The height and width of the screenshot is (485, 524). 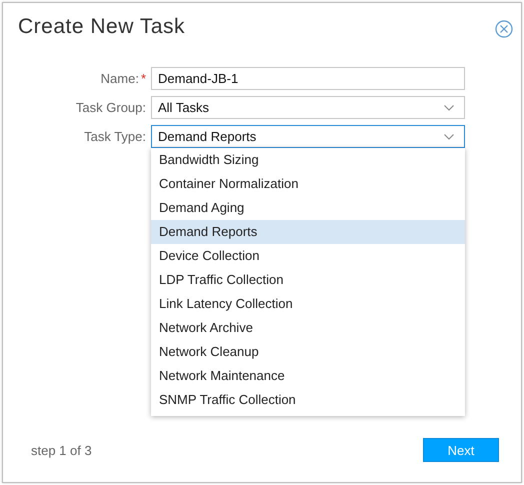 What do you see at coordinates (308, 184) in the screenshot?
I see `dropdown-option: Container Normalization` at bounding box center [308, 184].